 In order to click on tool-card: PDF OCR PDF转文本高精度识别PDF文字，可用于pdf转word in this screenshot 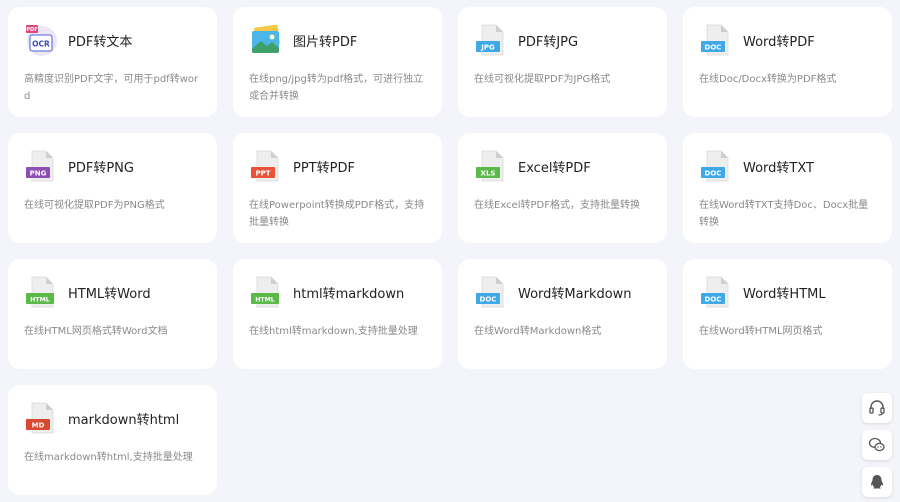, I will do `click(112, 62)`.